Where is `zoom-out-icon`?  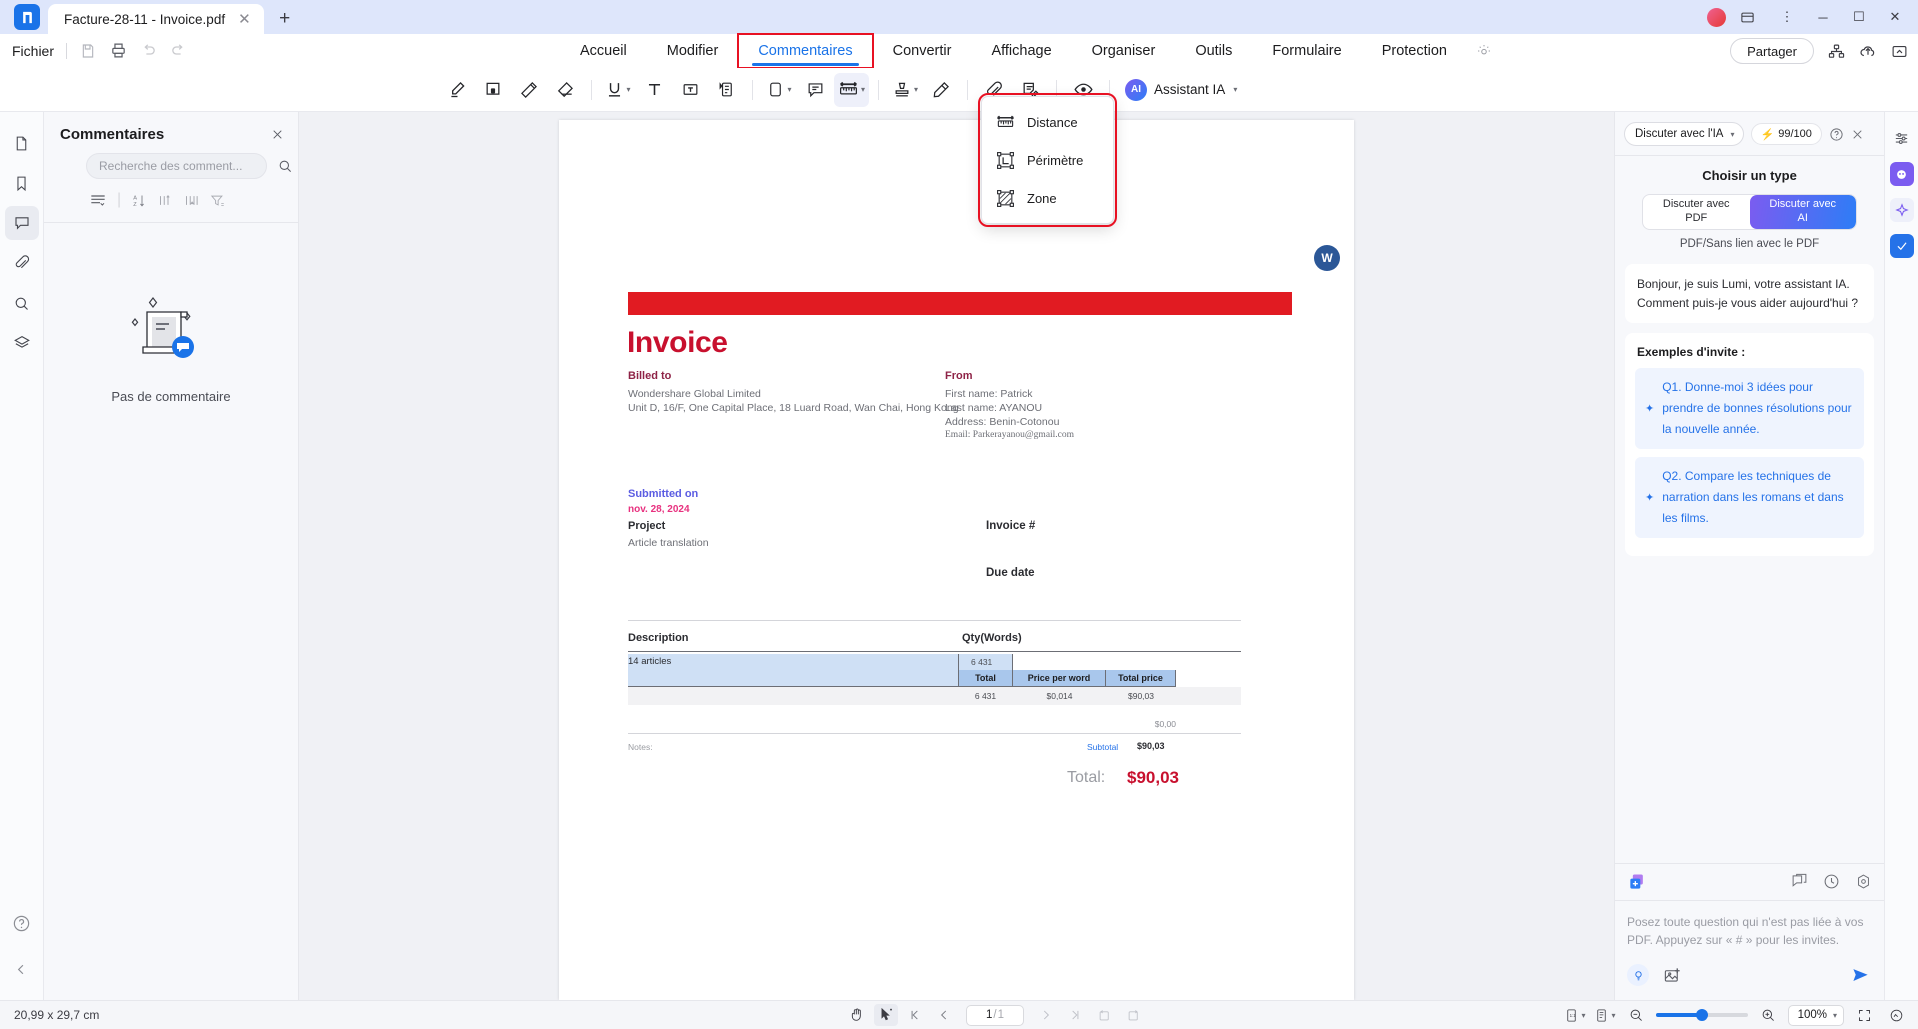 zoom-out-icon is located at coordinates (1636, 1015).